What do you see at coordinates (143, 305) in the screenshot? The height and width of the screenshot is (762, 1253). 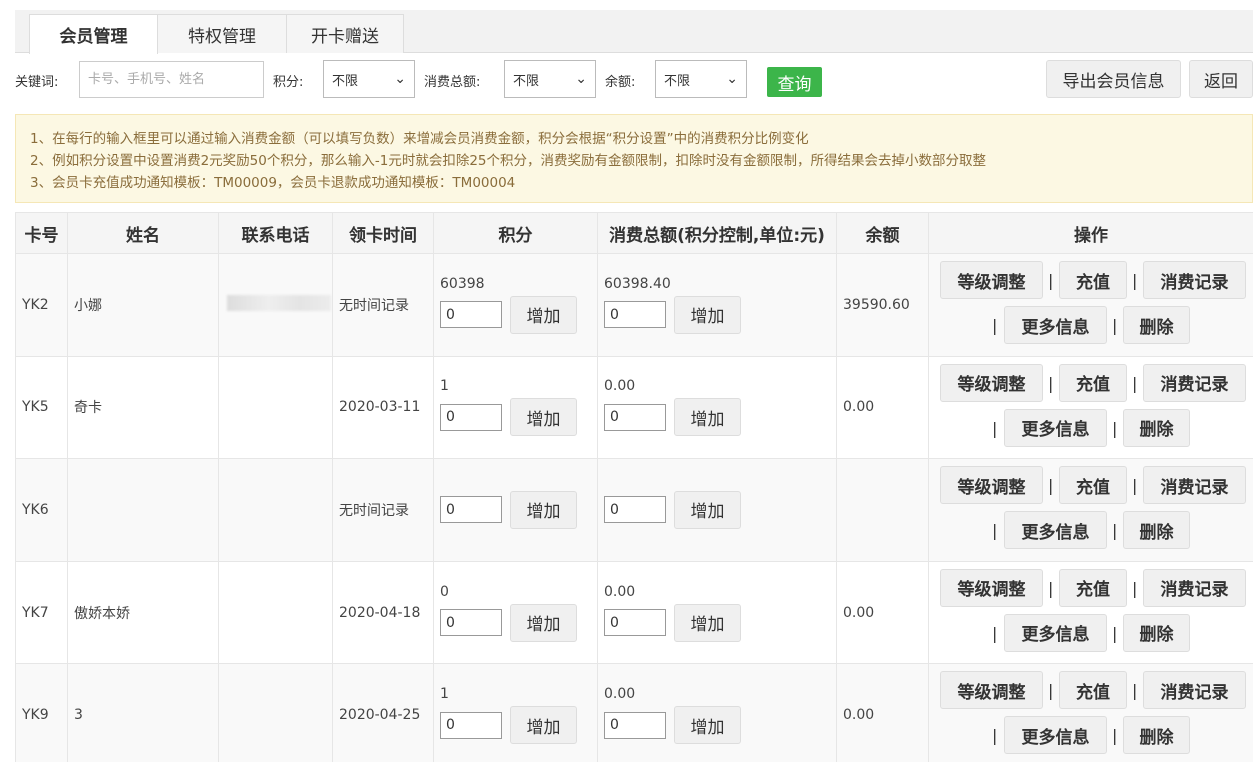 I see `cell-name: 小娜` at bounding box center [143, 305].